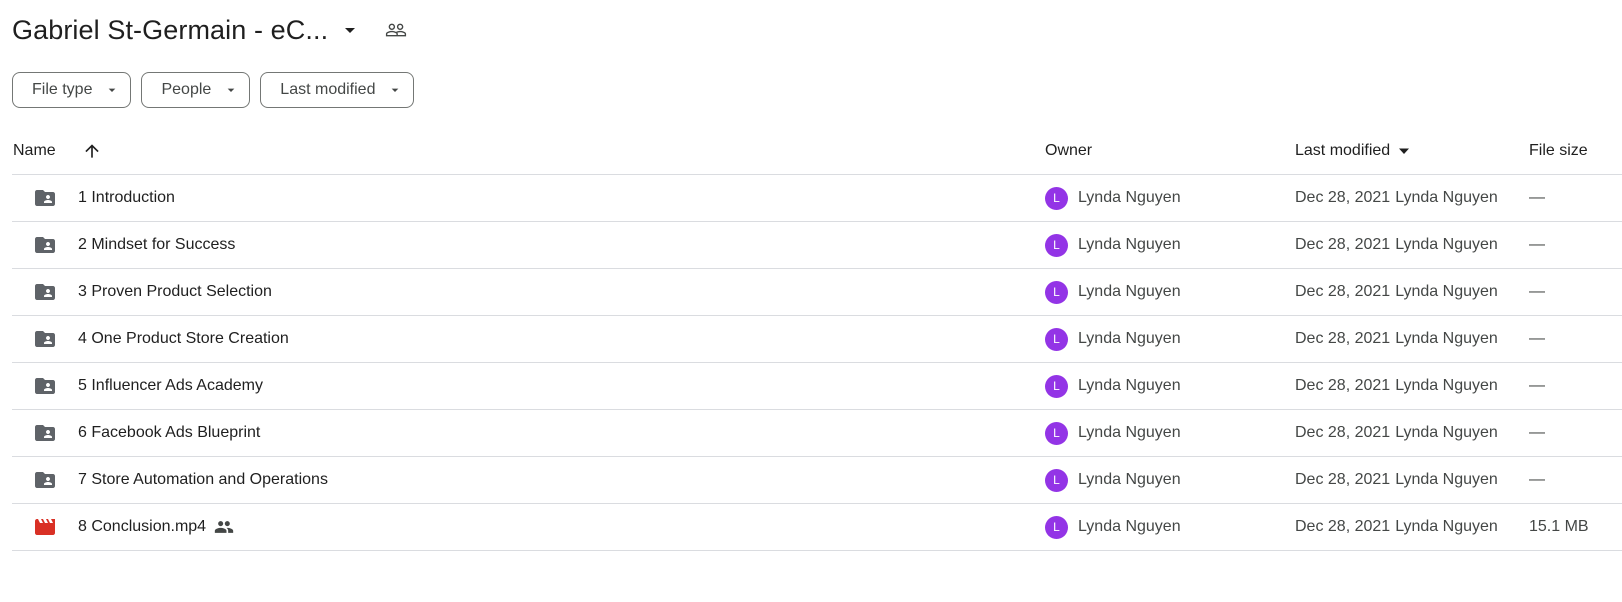 The image size is (1622, 602). I want to click on file-name-cell: 1 Introduction, so click(126, 198).